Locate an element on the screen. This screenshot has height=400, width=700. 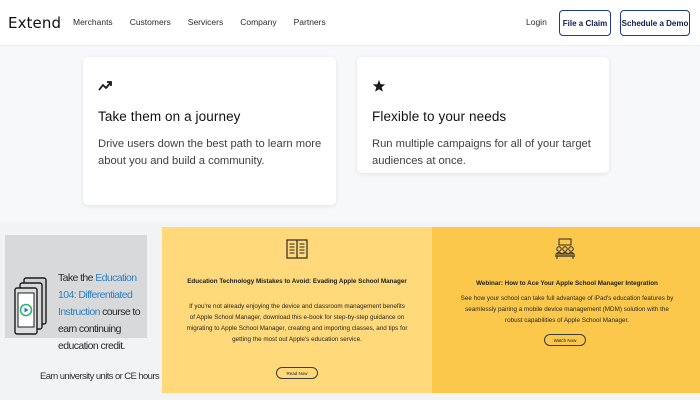
promo-prefix: Take the is located at coordinates (77, 278).